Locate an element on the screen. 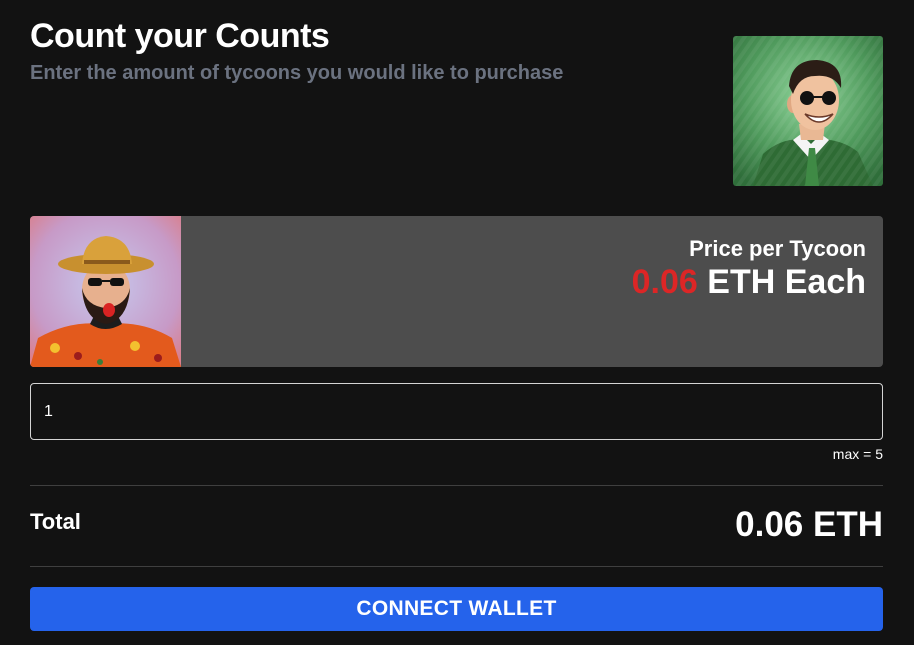 Image resolution: width=914 pixels, height=645 pixels. price-amount: 0.06 is located at coordinates (664, 282).